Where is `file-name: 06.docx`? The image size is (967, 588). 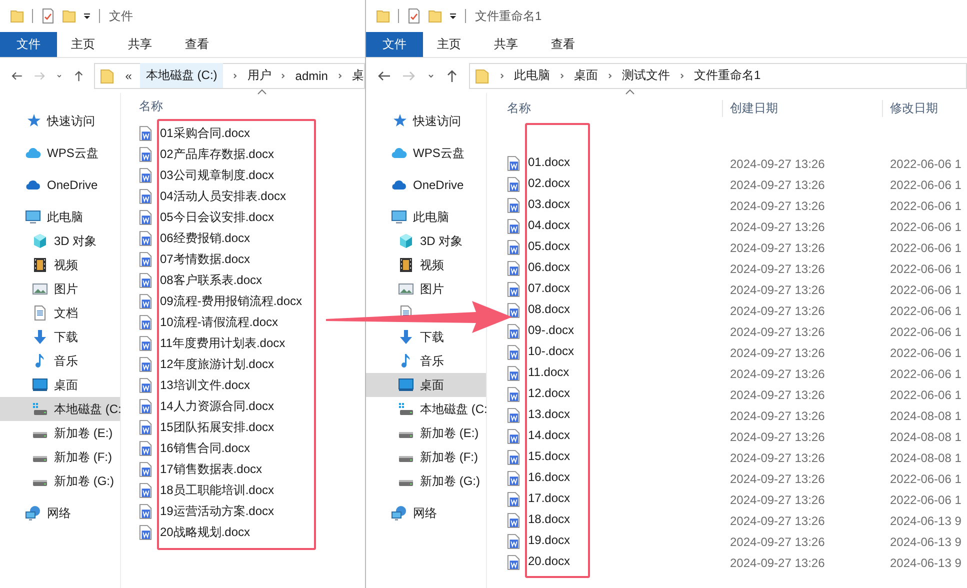
file-name: 06.docx is located at coordinates (549, 267).